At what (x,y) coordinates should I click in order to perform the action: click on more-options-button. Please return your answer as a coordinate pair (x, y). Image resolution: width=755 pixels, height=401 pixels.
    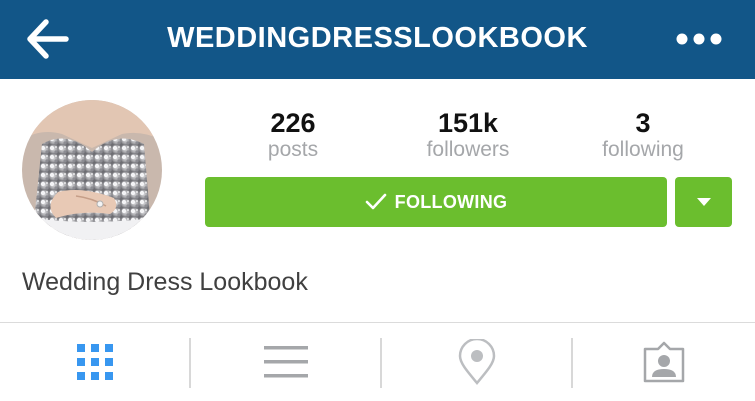
    Looking at the image, I should click on (699, 39).